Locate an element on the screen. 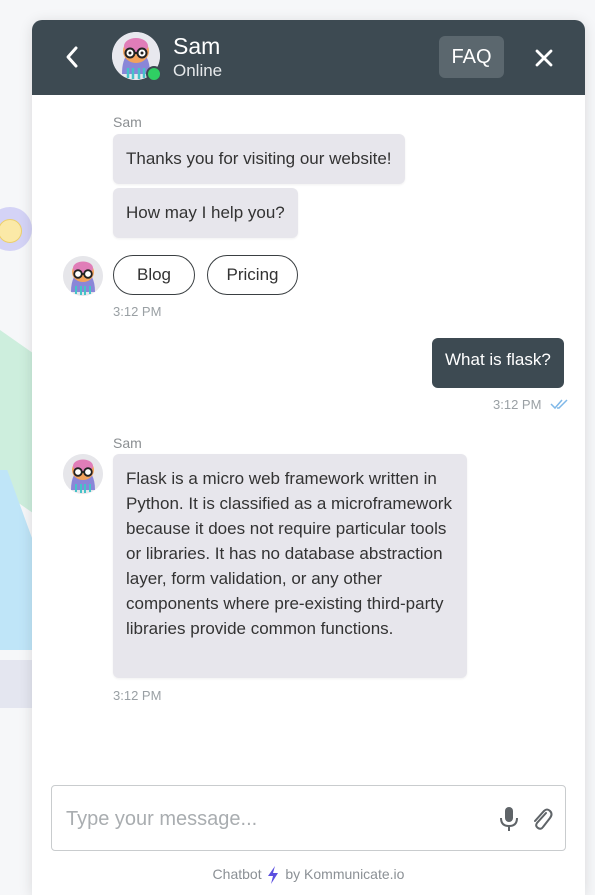 The height and width of the screenshot is (895, 595). double-check-icon is located at coordinates (559, 404).